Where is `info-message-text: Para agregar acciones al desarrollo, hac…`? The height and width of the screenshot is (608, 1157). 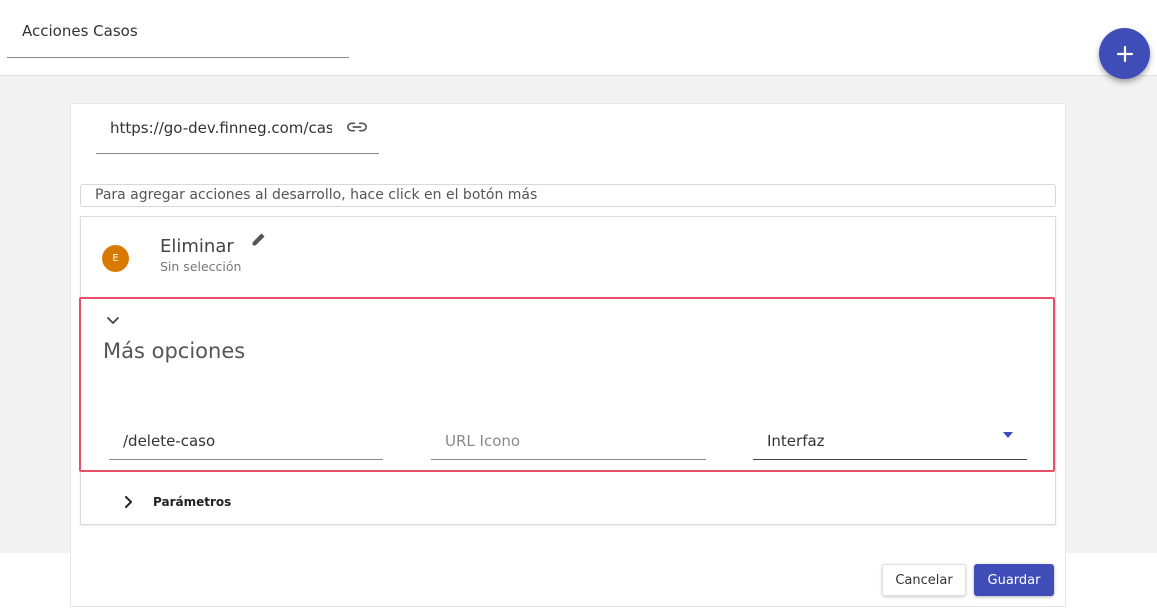
info-message-text: Para agregar acciones al desarrollo, hac… is located at coordinates (316, 195).